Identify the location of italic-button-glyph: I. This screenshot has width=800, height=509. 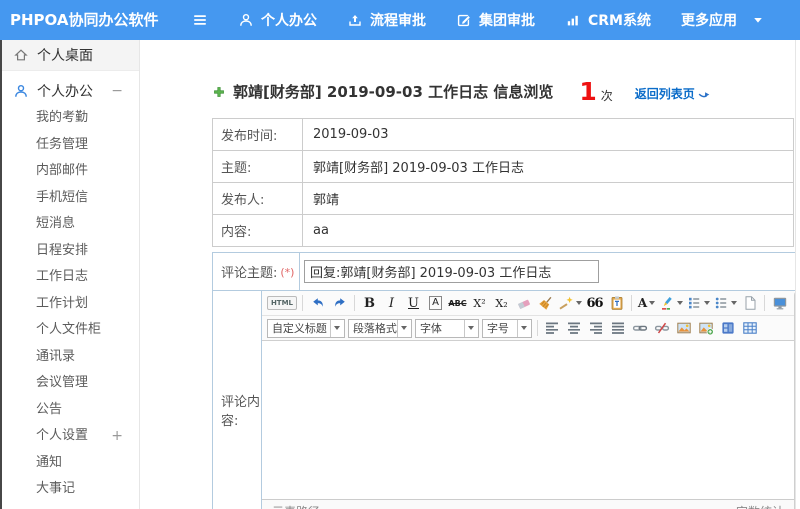
(391, 303).